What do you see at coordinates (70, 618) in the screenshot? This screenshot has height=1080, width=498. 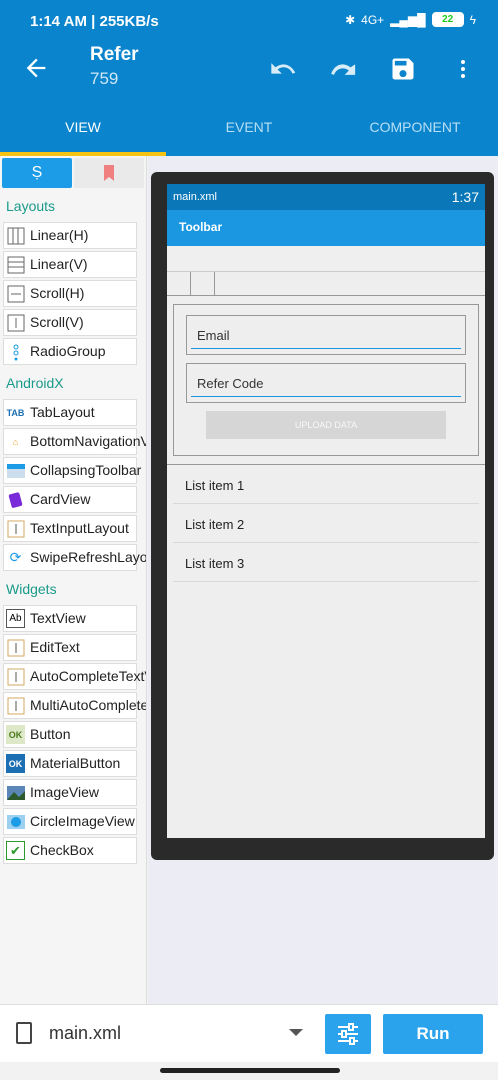 I see `palette-item-textview: Ab TextView` at bounding box center [70, 618].